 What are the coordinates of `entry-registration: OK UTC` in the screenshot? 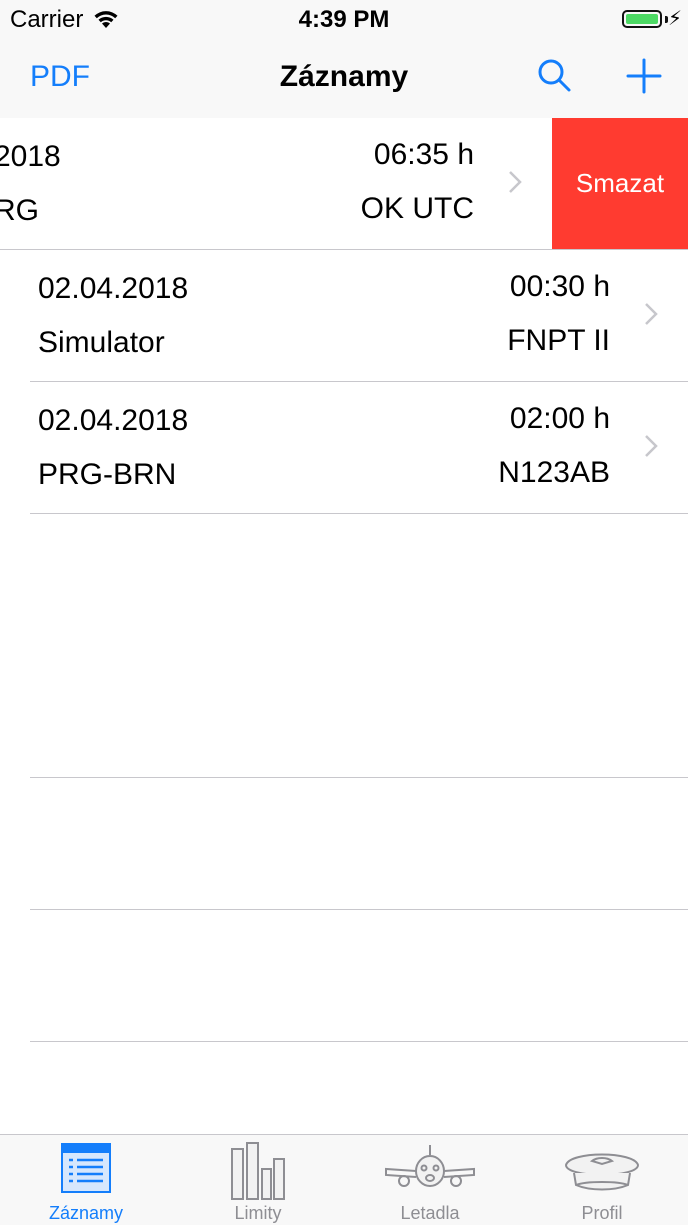 It's located at (417, 208).